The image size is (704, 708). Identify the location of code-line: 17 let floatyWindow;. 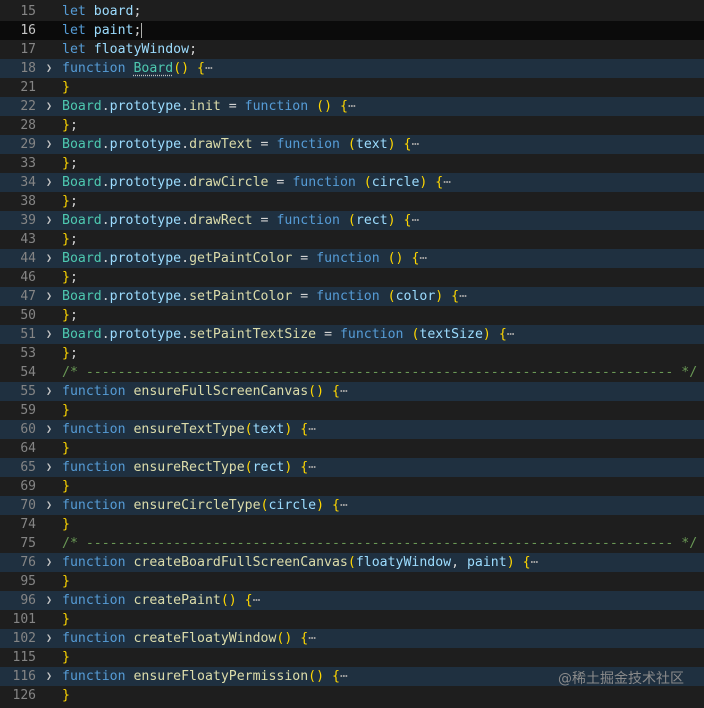
(352, 49).